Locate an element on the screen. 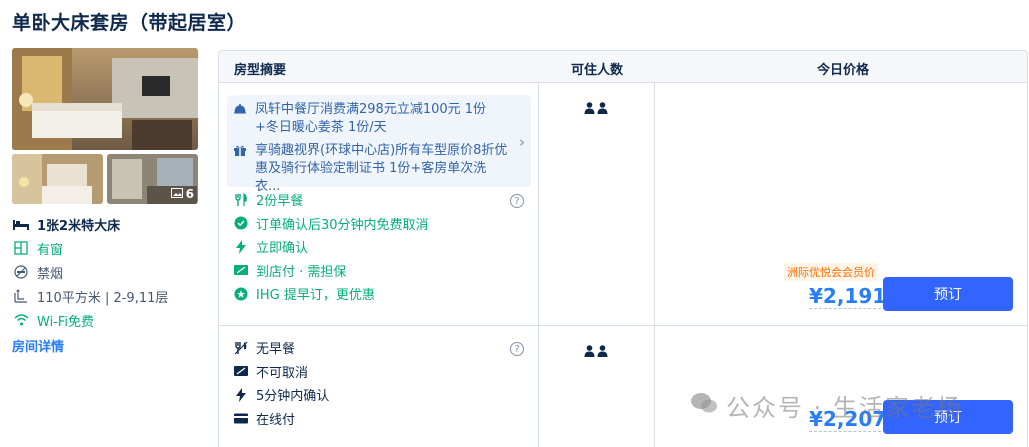 The height and width of the screenshot is (447, 1029). room-photo-main is located at coordinates (105, 99).